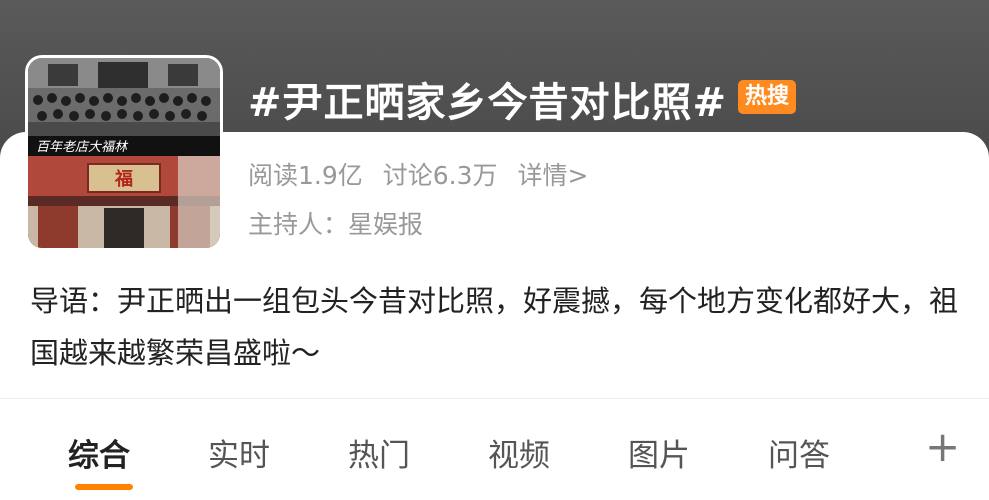  What do you see at coordinates (519, 452) in the screenshot?
I see `tab-video: 视频` at bounding box center [519, 452].